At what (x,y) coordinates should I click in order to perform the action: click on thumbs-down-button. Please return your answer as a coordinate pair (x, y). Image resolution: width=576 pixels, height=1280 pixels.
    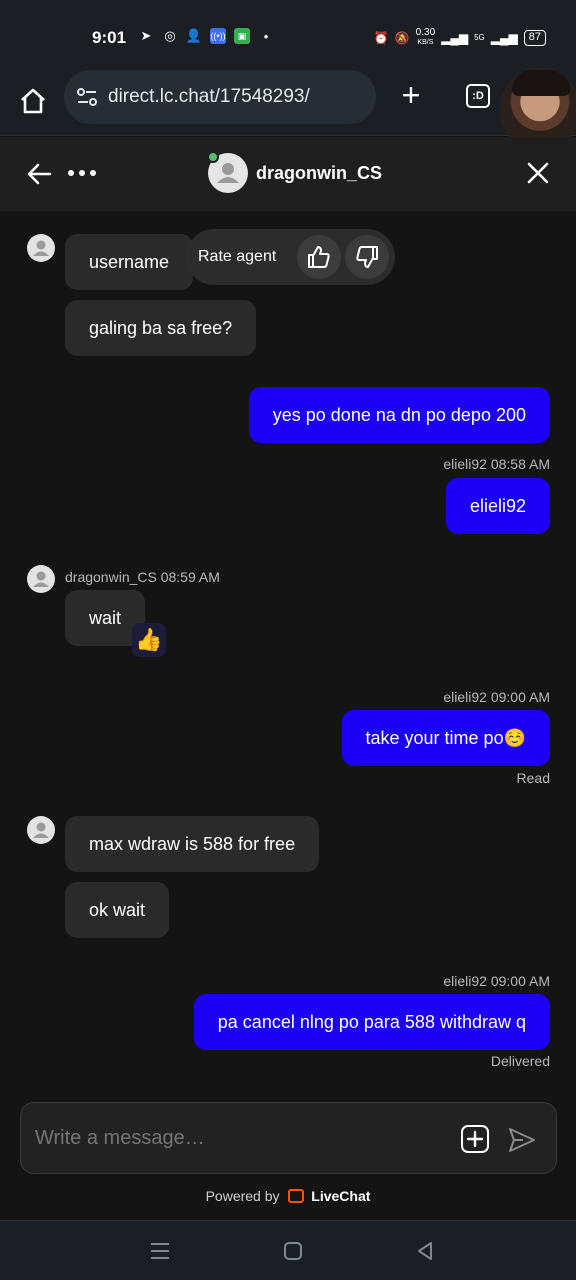
    Looking at the image, I should click on (367, 257).